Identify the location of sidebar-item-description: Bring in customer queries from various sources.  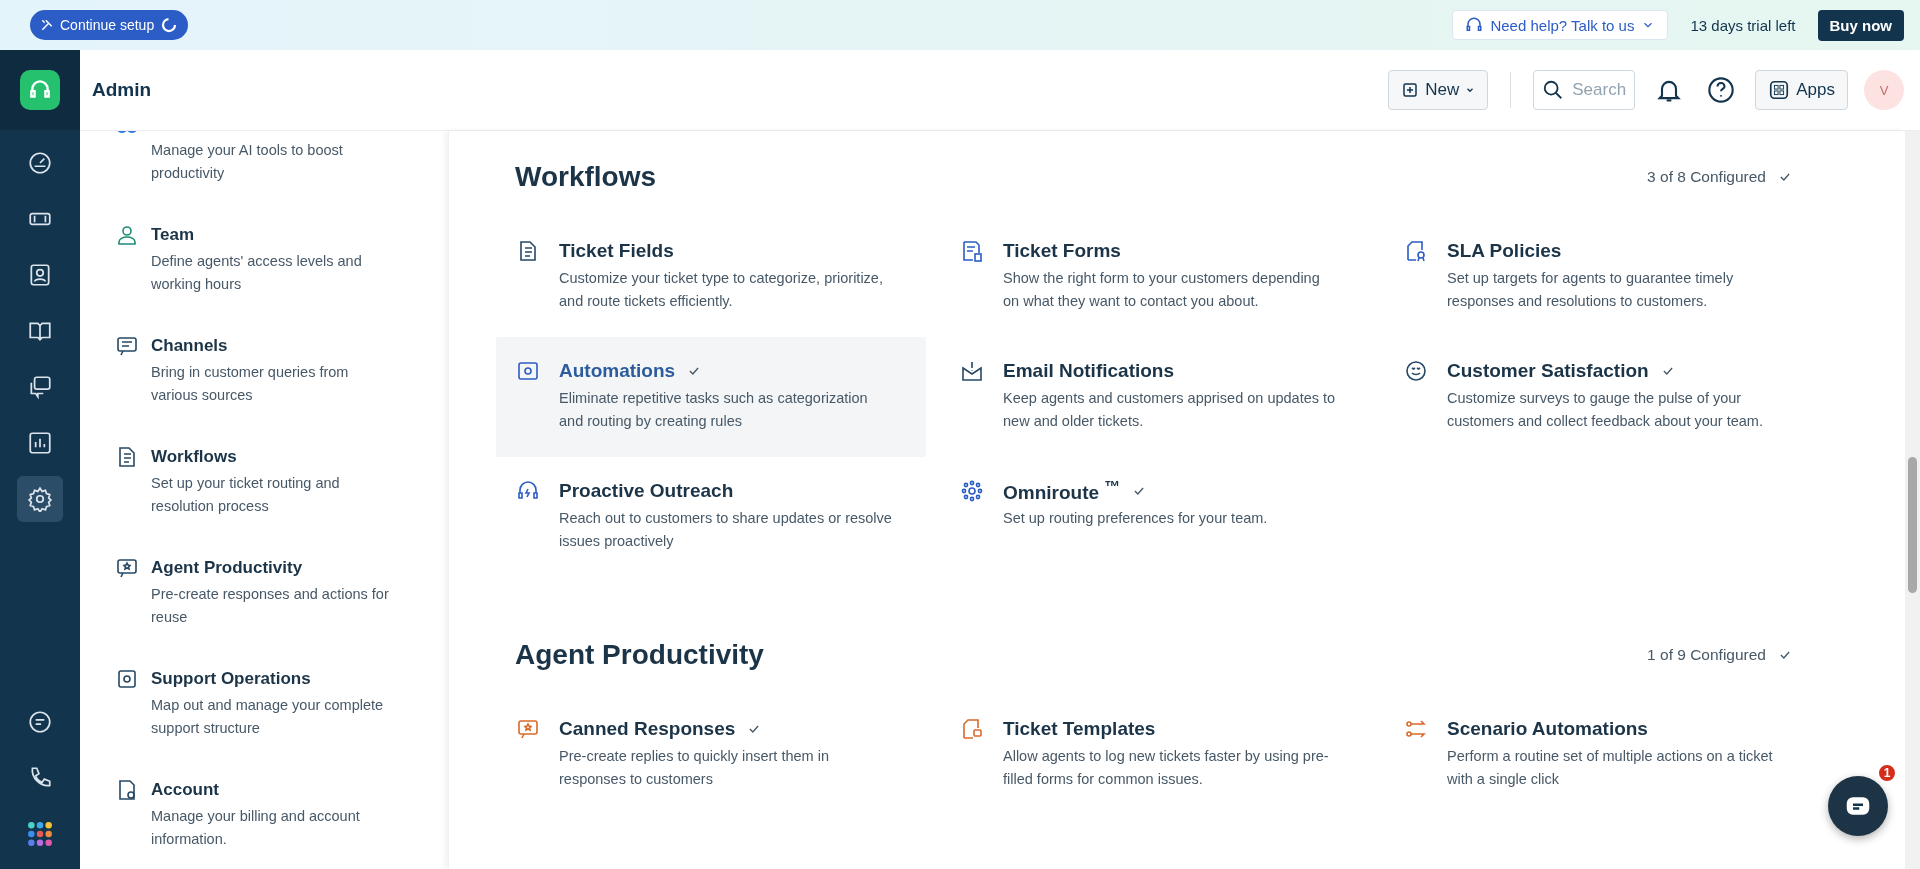
(250, 384).